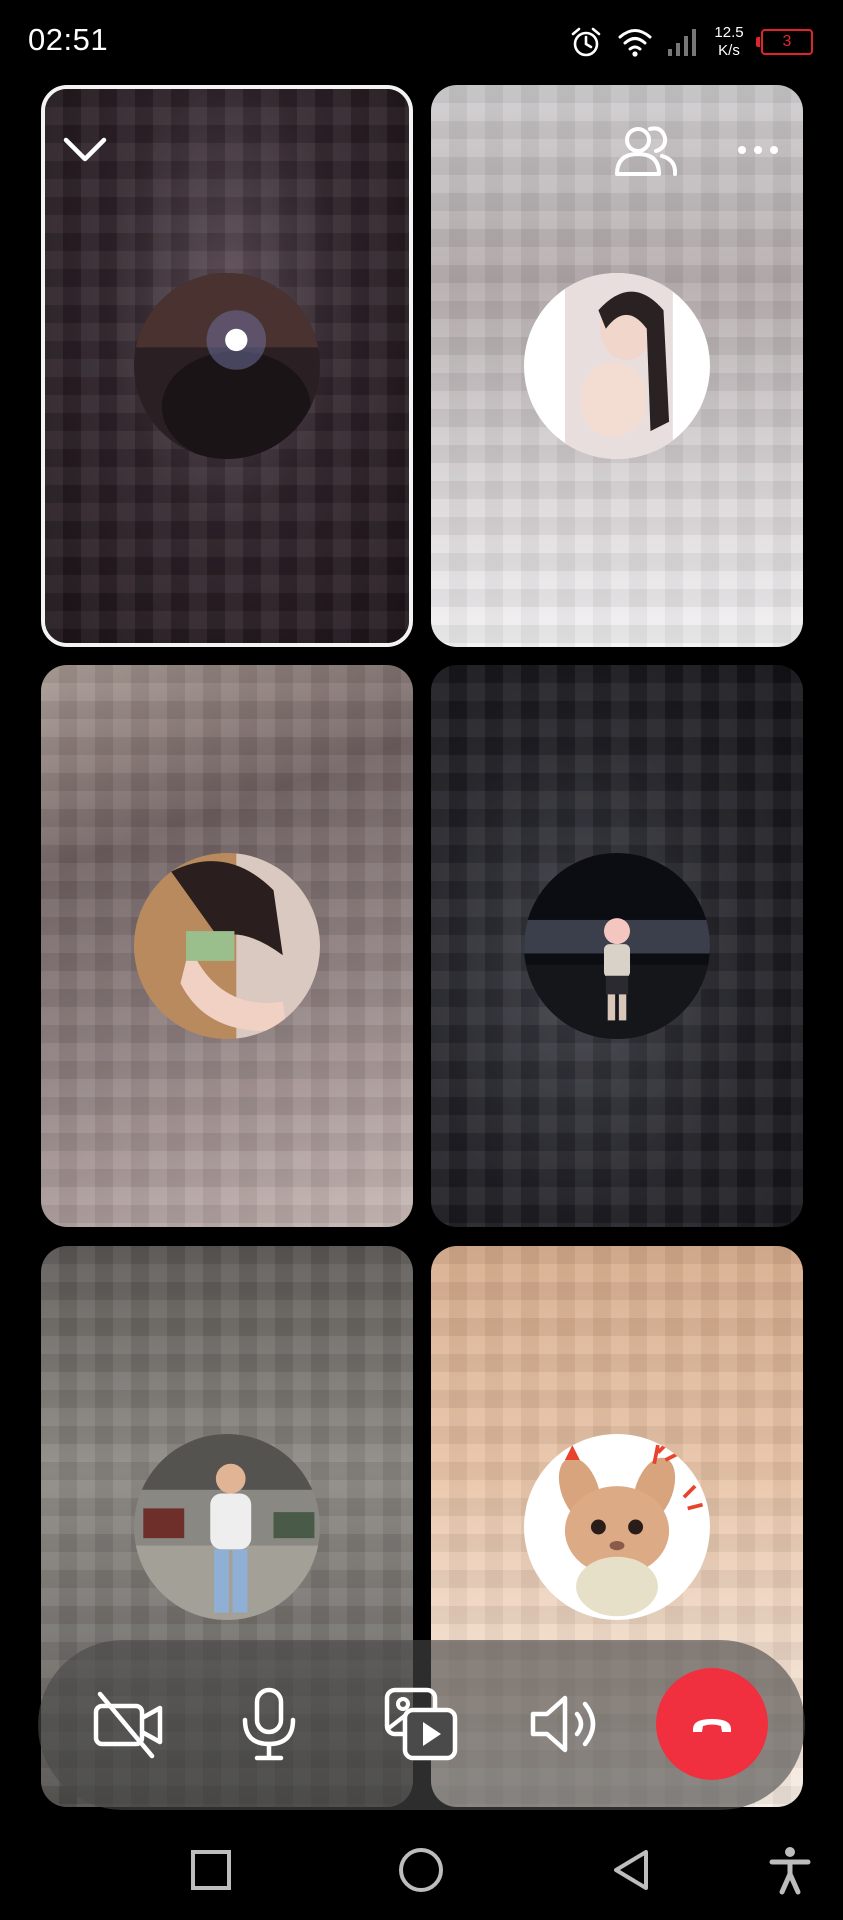  I want to click on people-icon, so click(646, 150).